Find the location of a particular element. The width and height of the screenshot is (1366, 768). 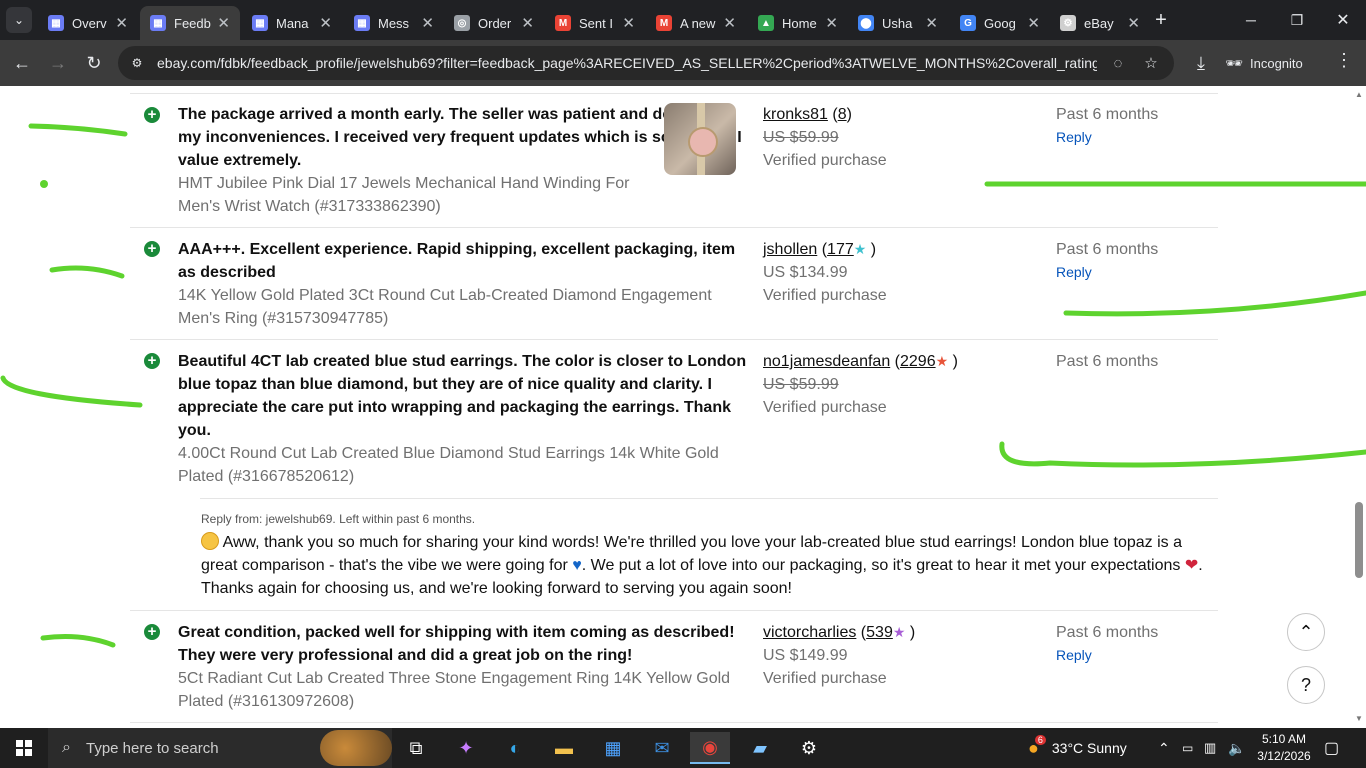

buyer-name-link: victorcharlies is located at coordinates (809, 632).